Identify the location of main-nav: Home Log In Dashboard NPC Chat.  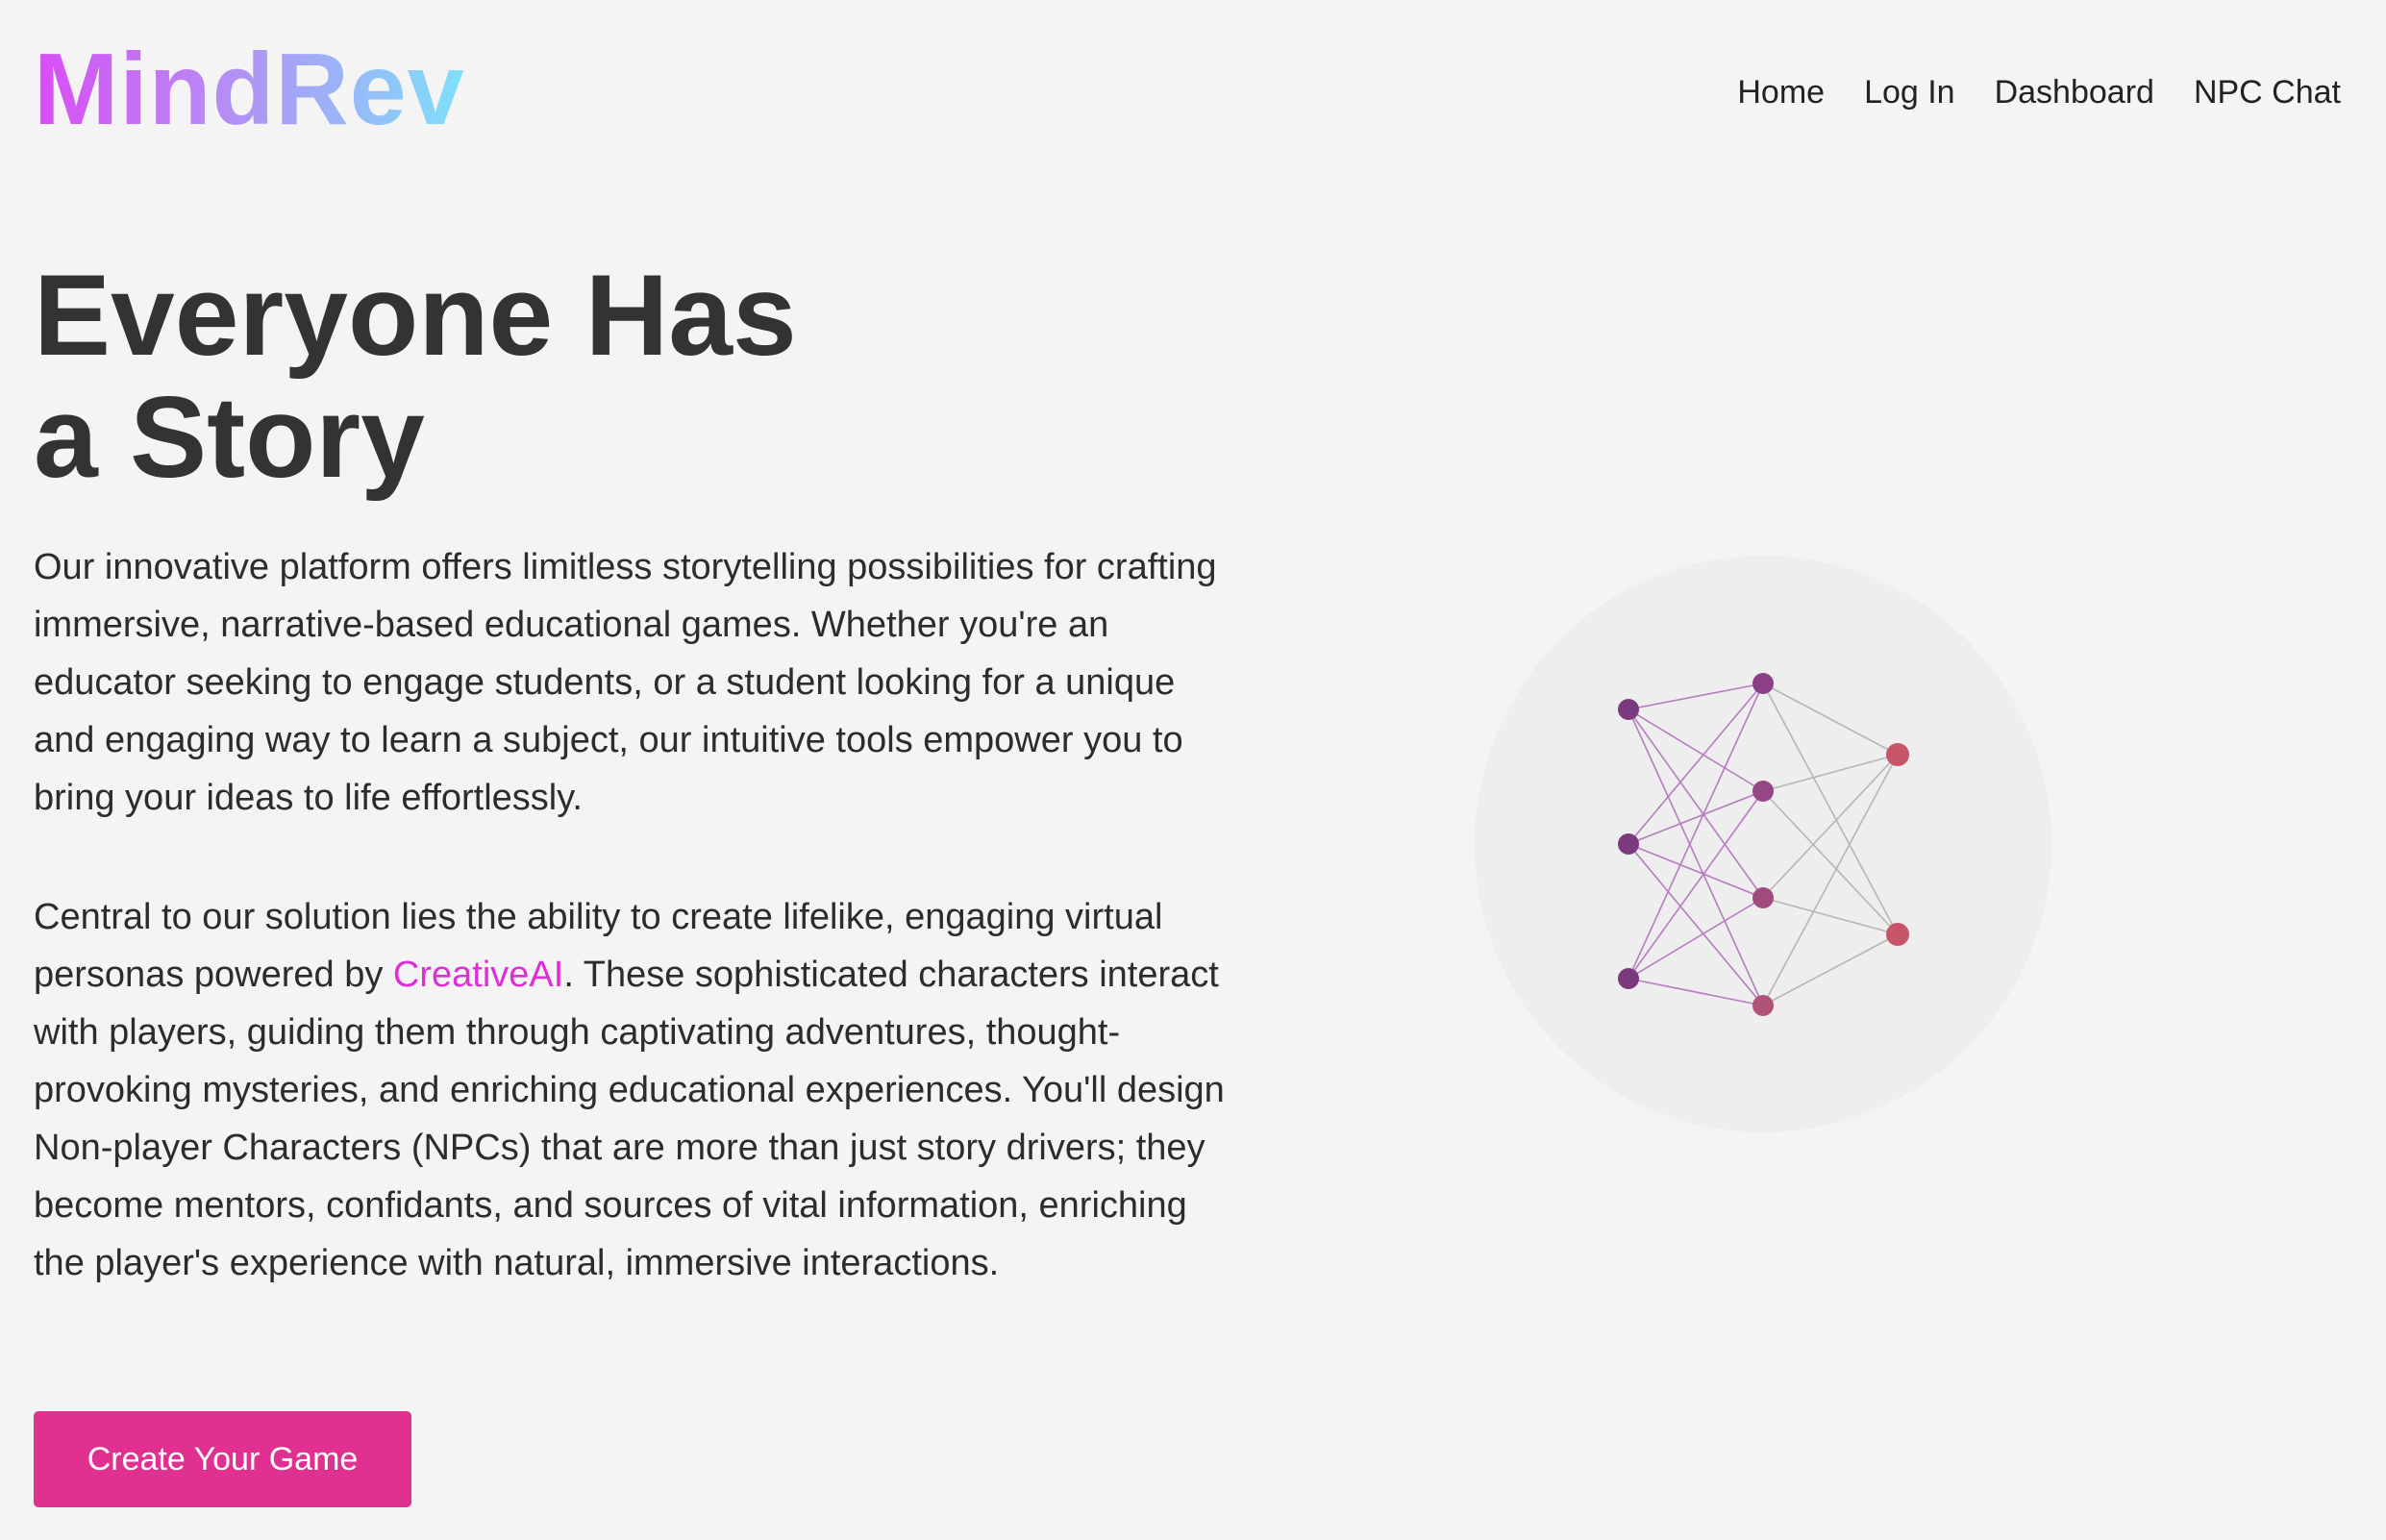
(2039, 92).